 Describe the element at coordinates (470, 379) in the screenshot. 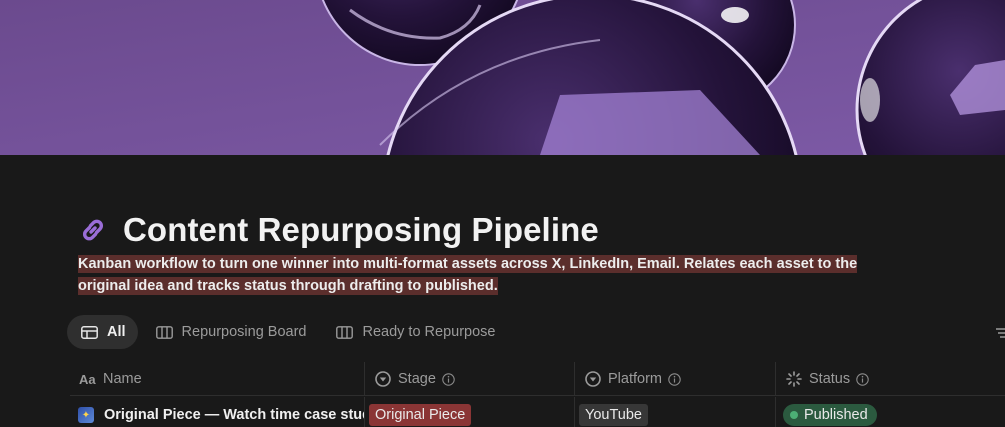

I see `column-stage: Stage` at that location.